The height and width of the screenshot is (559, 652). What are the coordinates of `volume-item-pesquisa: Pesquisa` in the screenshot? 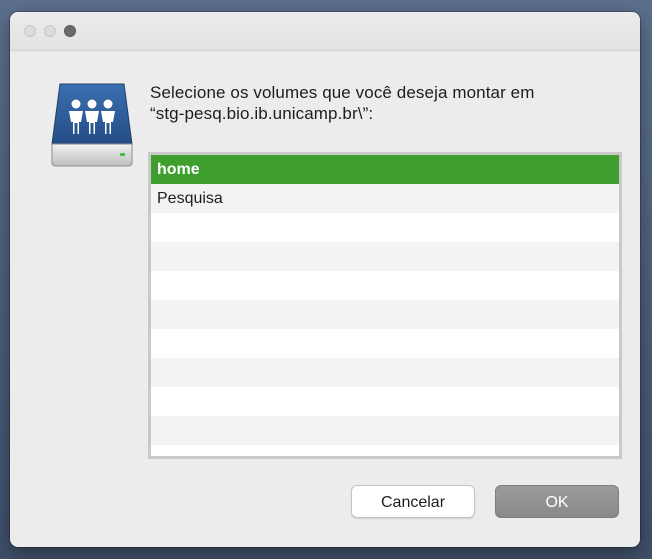 It's located at (385, 198).